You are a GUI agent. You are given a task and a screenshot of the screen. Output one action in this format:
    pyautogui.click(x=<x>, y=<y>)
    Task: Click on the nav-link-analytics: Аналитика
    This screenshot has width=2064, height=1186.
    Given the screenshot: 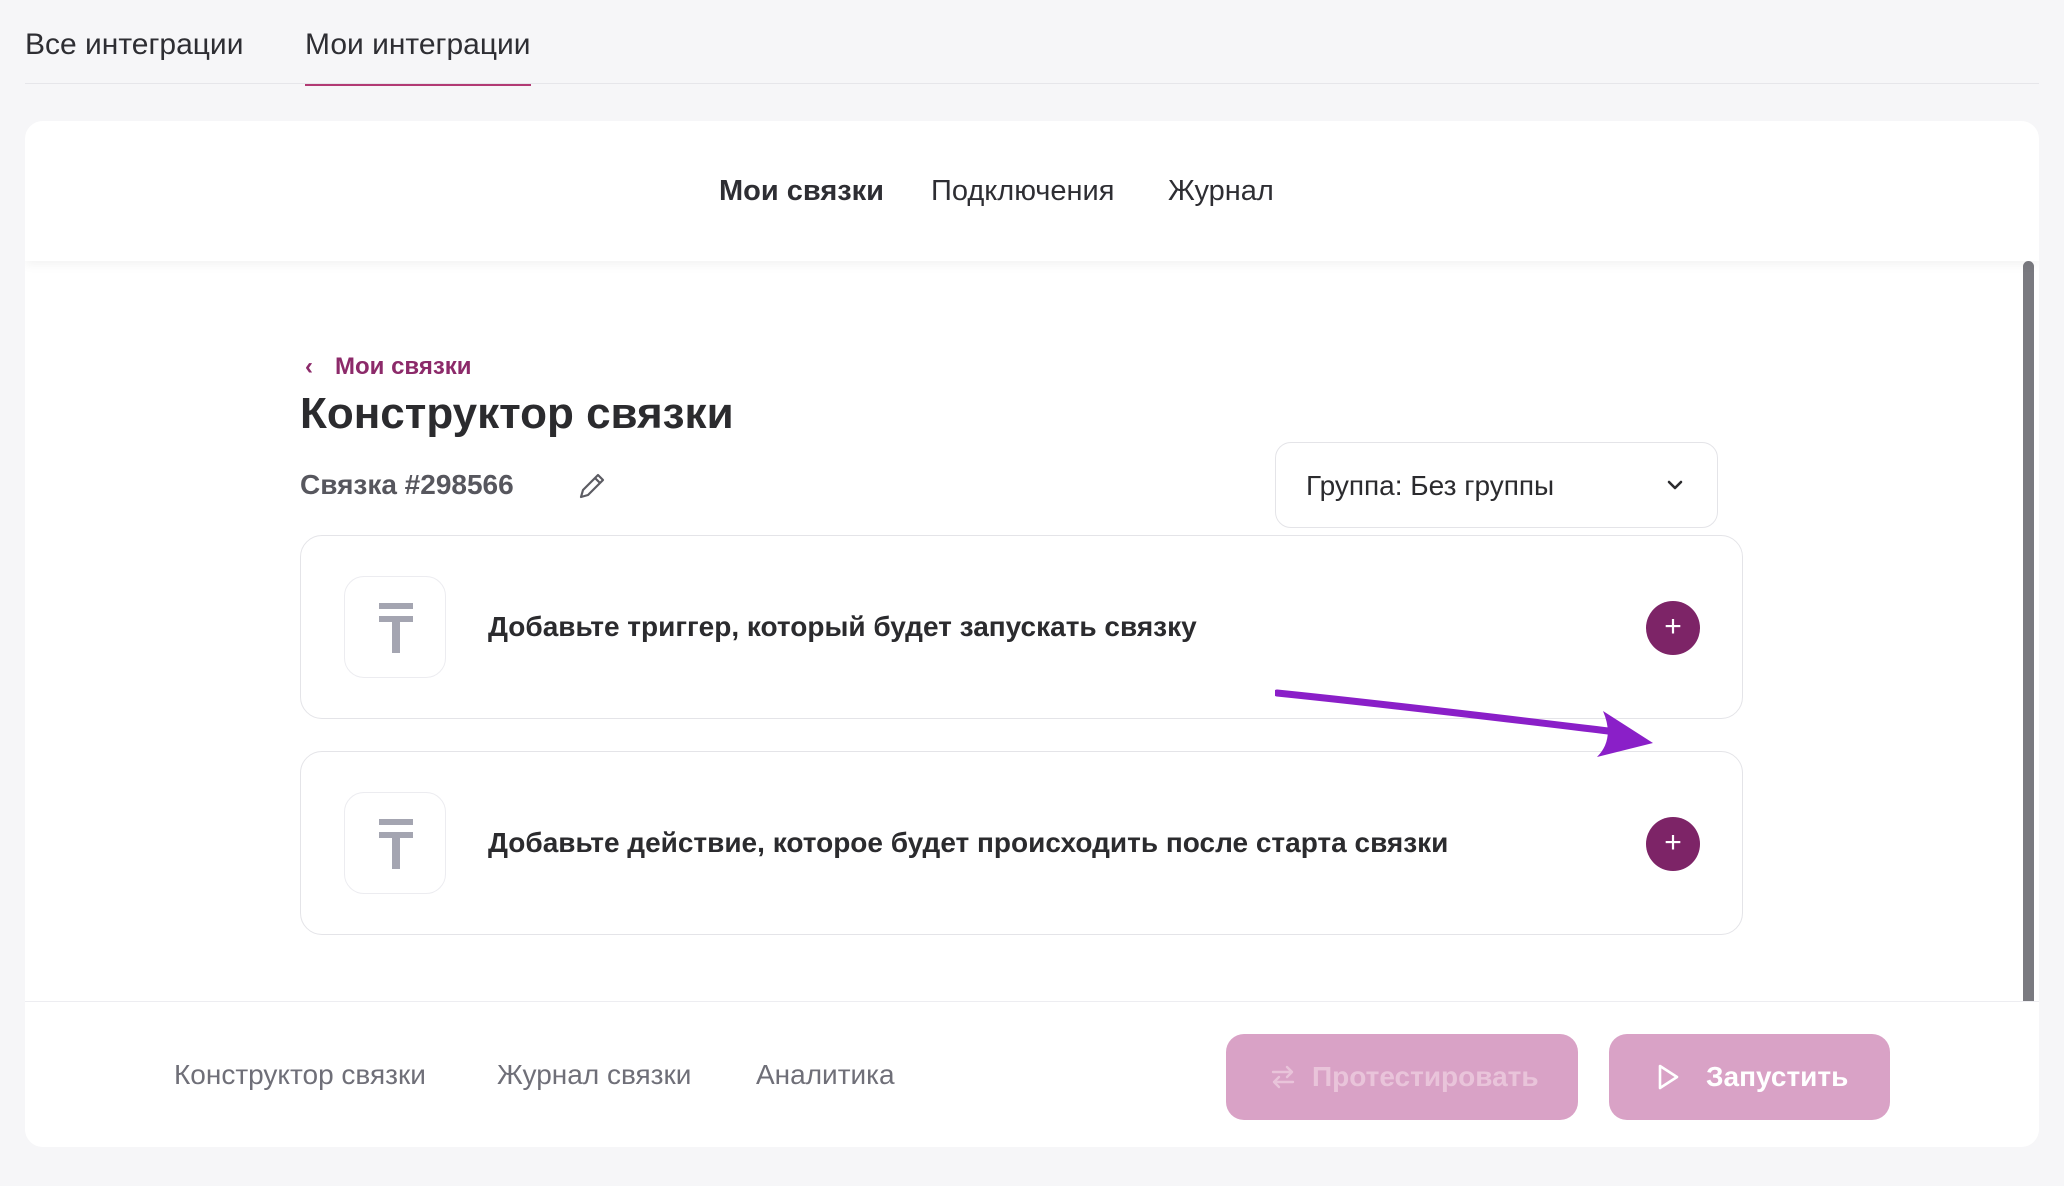 What is the action you would take?
    pyautogui.click(x=825, y=1075)
    